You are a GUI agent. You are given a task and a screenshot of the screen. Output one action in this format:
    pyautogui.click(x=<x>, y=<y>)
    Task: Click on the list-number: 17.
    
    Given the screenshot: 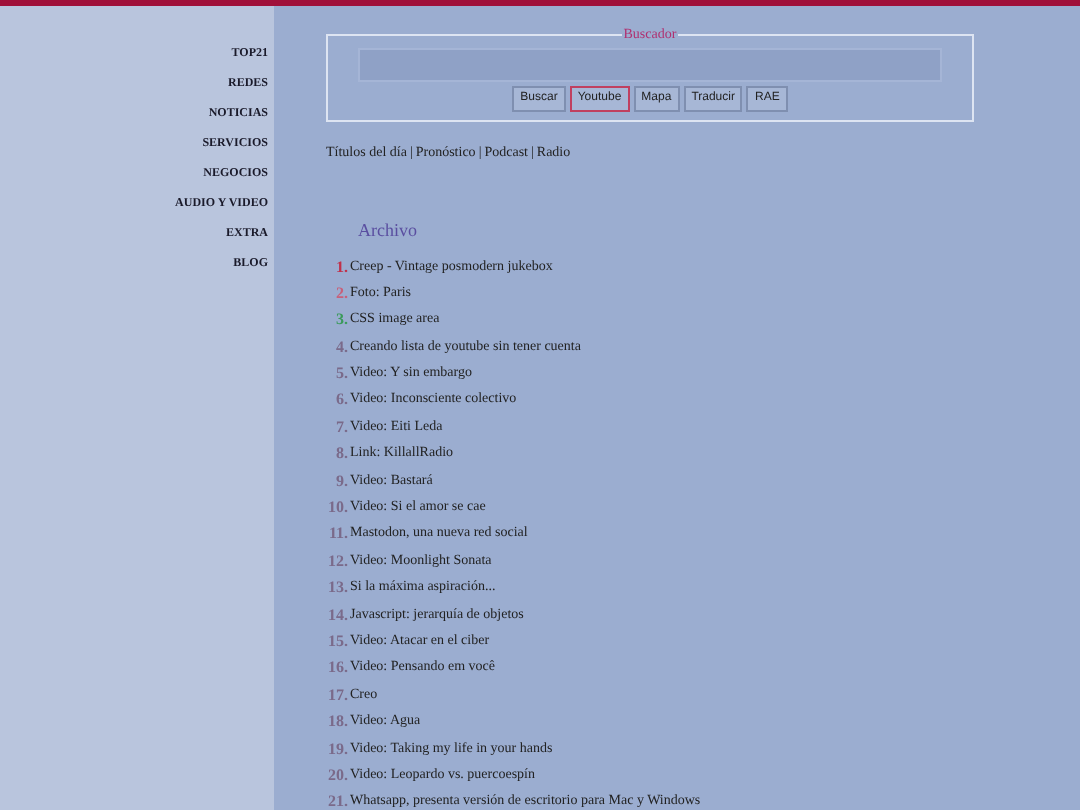 What is the action you would take?
    pyautogui.click(x=338, y=694)
    